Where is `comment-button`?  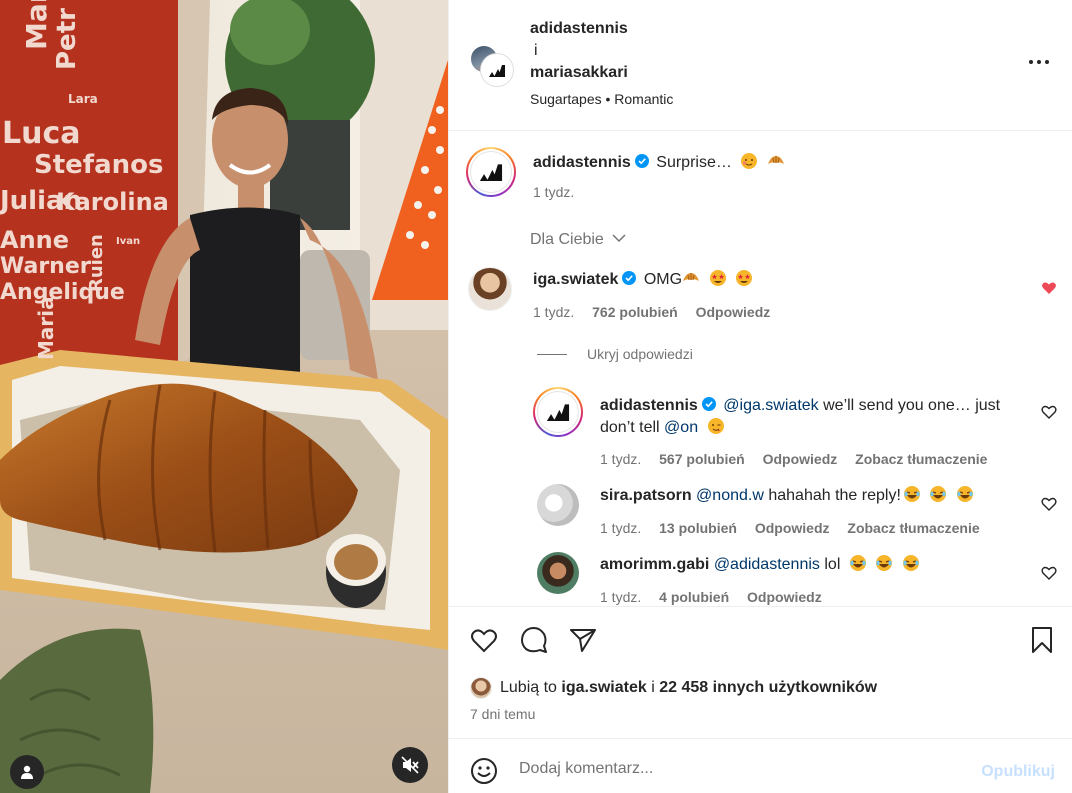
comment-button is located at coordinates (534, 640).